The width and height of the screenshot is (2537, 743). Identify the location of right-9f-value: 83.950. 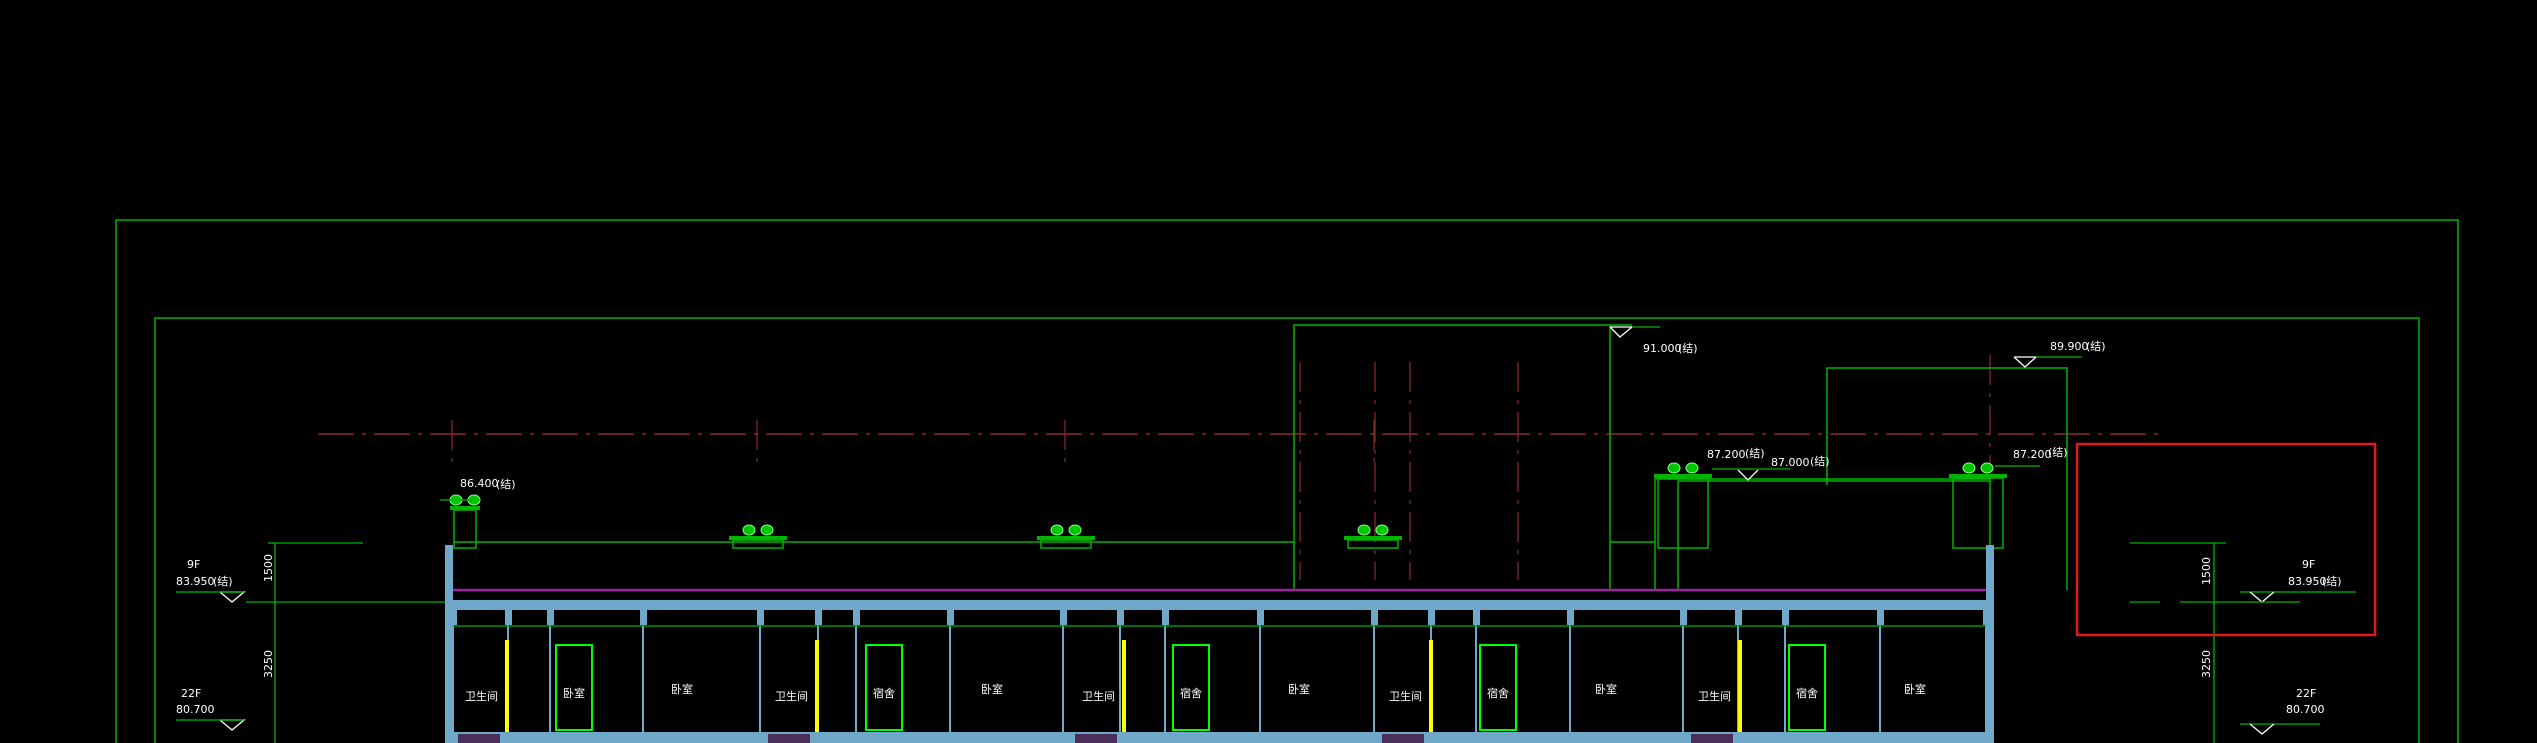
(2307, 581).